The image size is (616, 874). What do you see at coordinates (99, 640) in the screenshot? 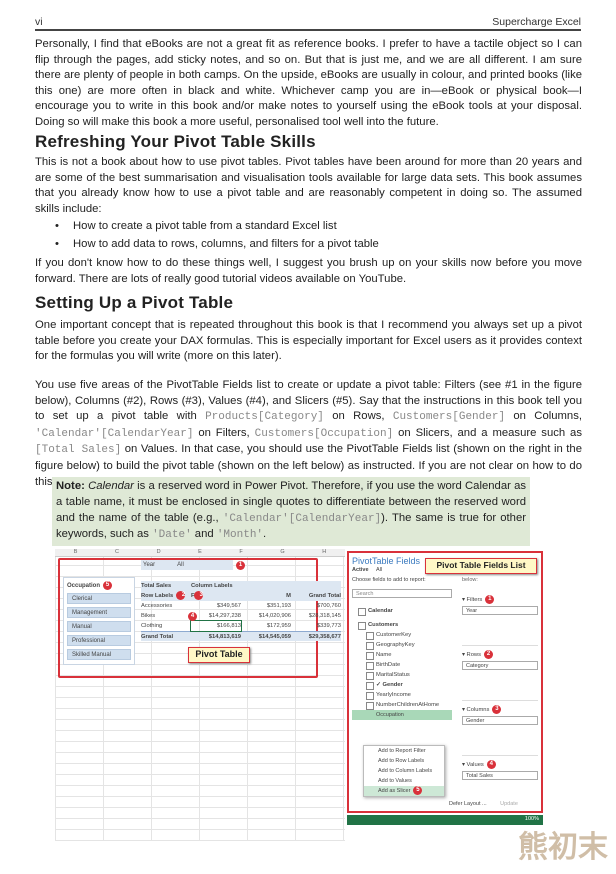
I see `slicer-item: Professional` at bounding box center [99, 640].